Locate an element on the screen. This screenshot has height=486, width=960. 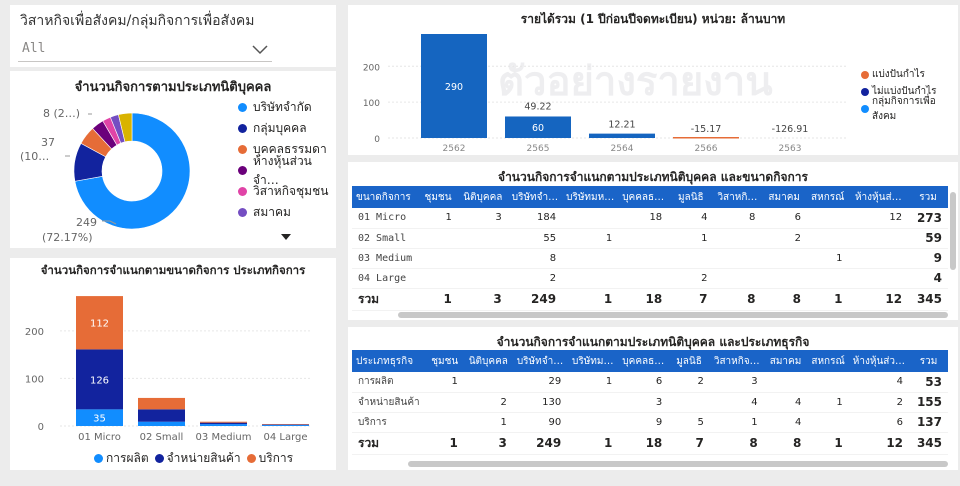
table-row: การผลิต 1 29 1 6 2 3 4 53 is located at coordinates (650, 382).